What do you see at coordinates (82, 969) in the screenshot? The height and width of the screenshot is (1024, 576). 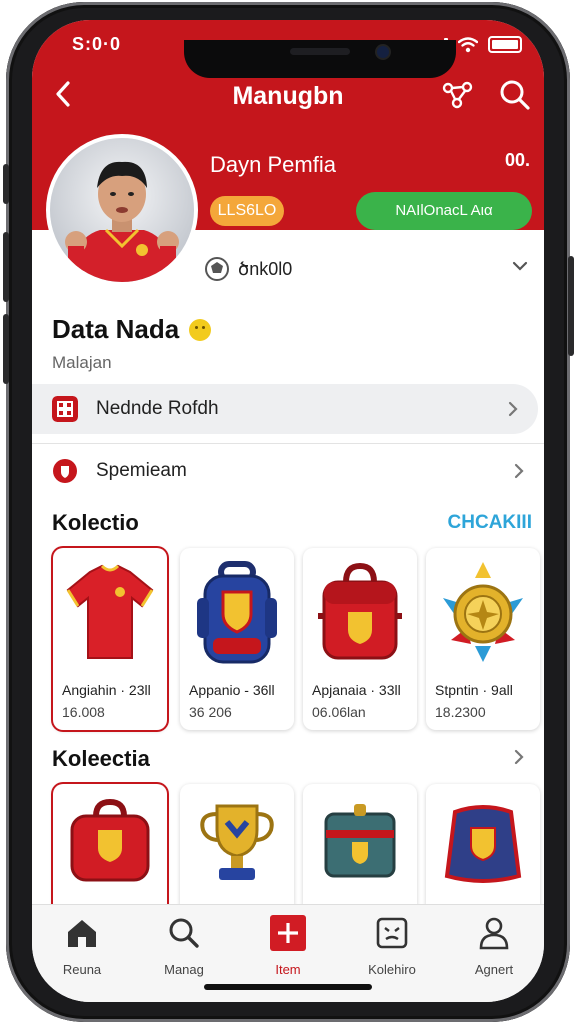 I see `tab-label: Reuna` at bounding box center [82, 969].